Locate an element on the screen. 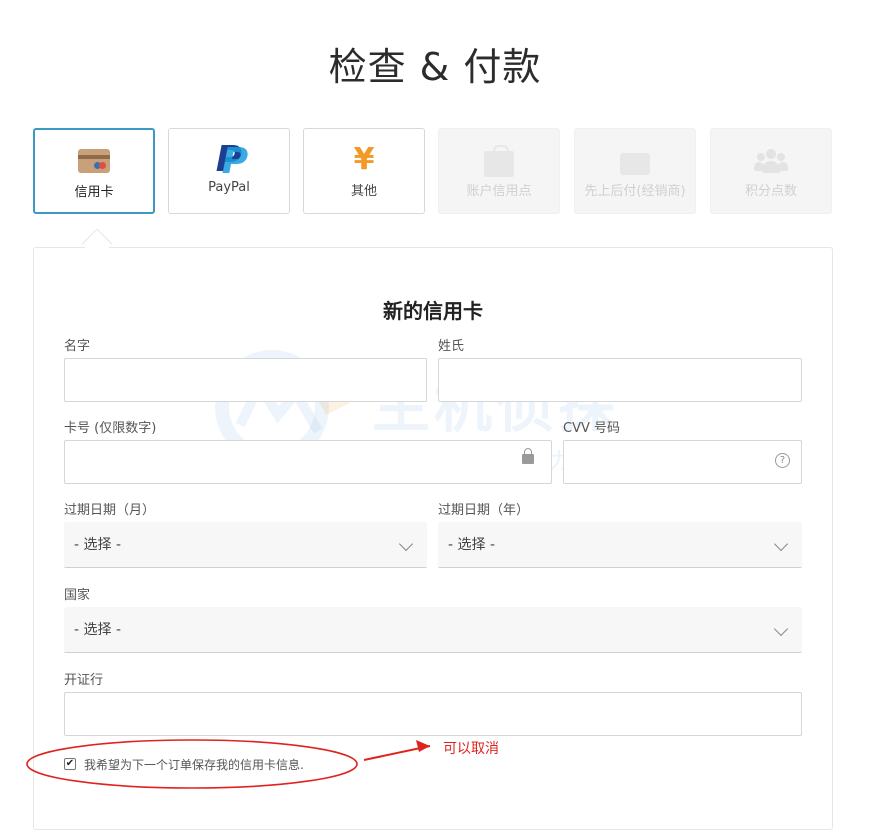 The width and height of the screenshot is (870, 830). annotation-overlay is located at coordinates (228, 764).